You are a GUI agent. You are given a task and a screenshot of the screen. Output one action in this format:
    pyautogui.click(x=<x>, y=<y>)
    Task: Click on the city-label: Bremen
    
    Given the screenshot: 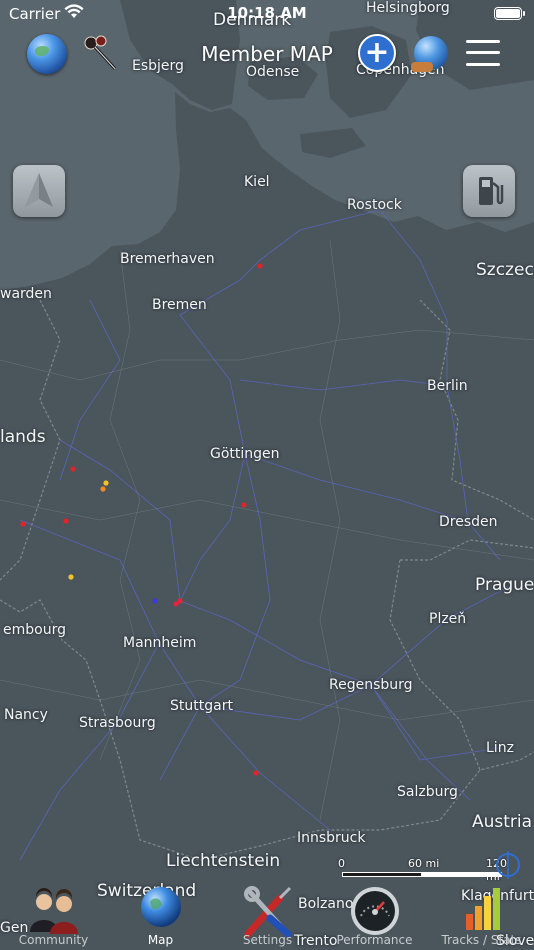 What is the action you would take?
    pyautogui.click(x=179, y=305)
    